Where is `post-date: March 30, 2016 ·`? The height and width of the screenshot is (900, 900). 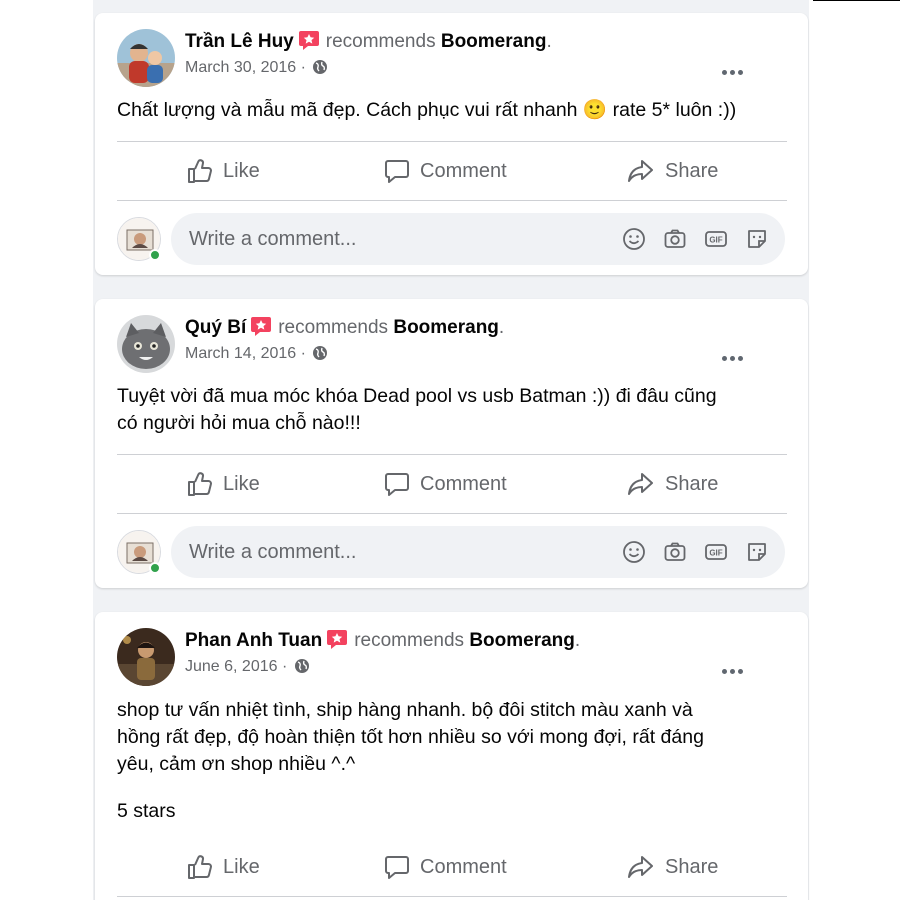 post-date: March 30, 2016 · is located at coordinates (256, 68).